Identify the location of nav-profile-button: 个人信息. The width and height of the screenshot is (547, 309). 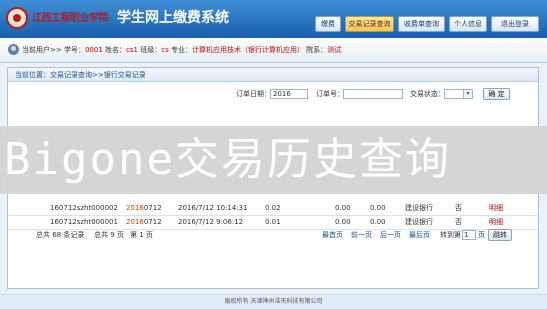
(468, 24).